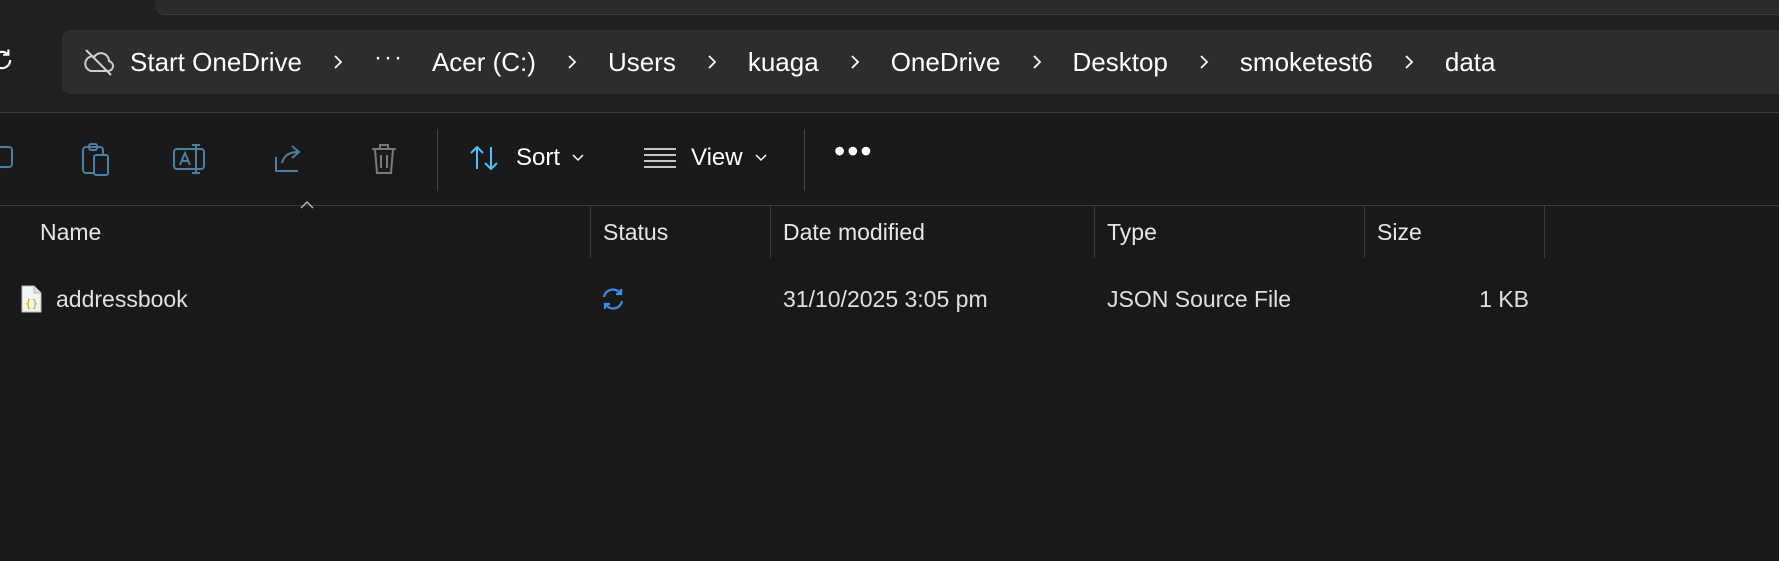  I want to click on breadcrumb-label: OneDrive, so click(945, 61).